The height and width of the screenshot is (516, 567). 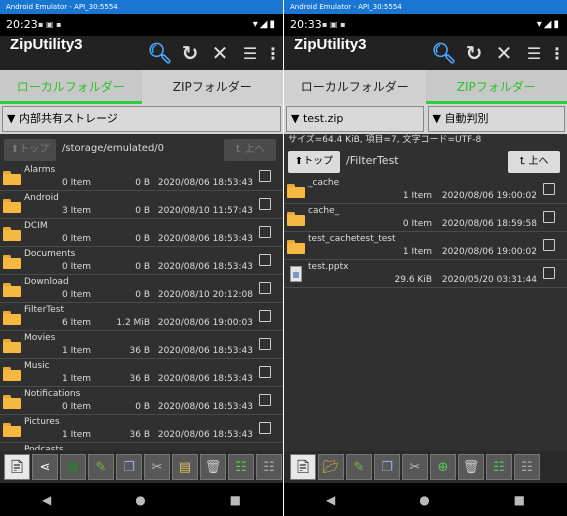 I want to click on item-date: 2020/05/20 03:31:44, so click(x=489, y=280).